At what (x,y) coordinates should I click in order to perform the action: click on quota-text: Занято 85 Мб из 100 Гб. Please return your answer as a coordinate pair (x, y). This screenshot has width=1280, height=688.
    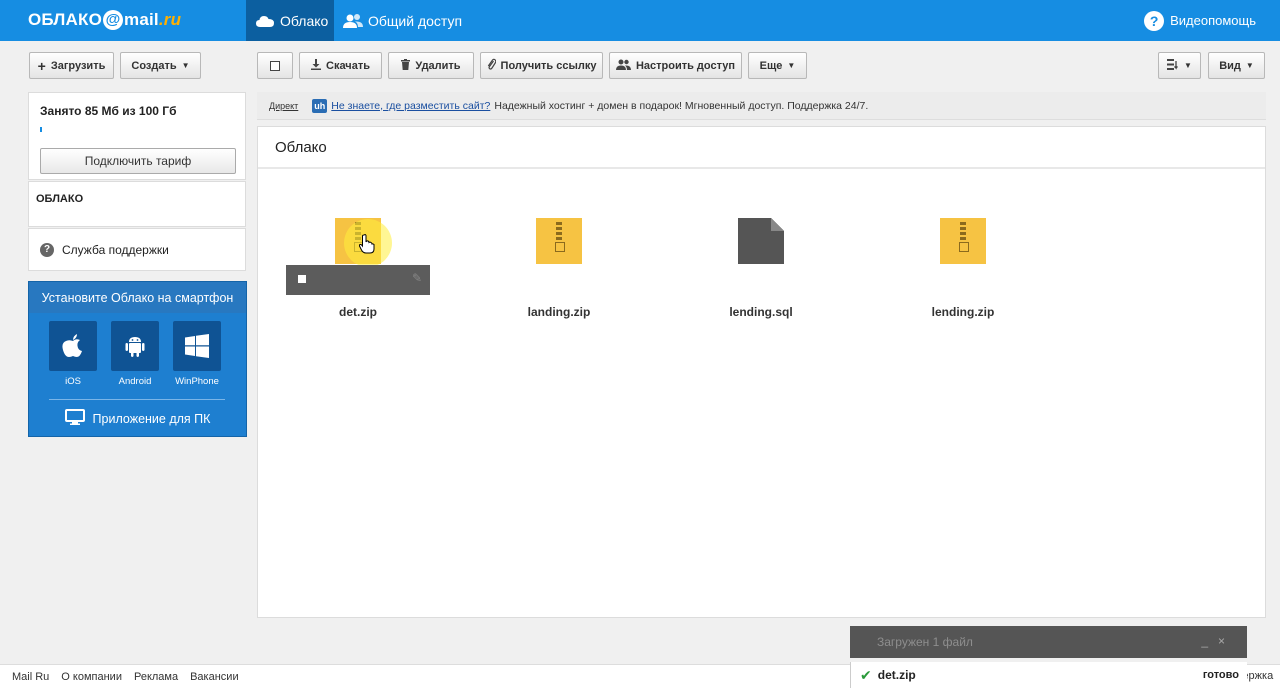
    Looking at the image, I should click on (108, 111).